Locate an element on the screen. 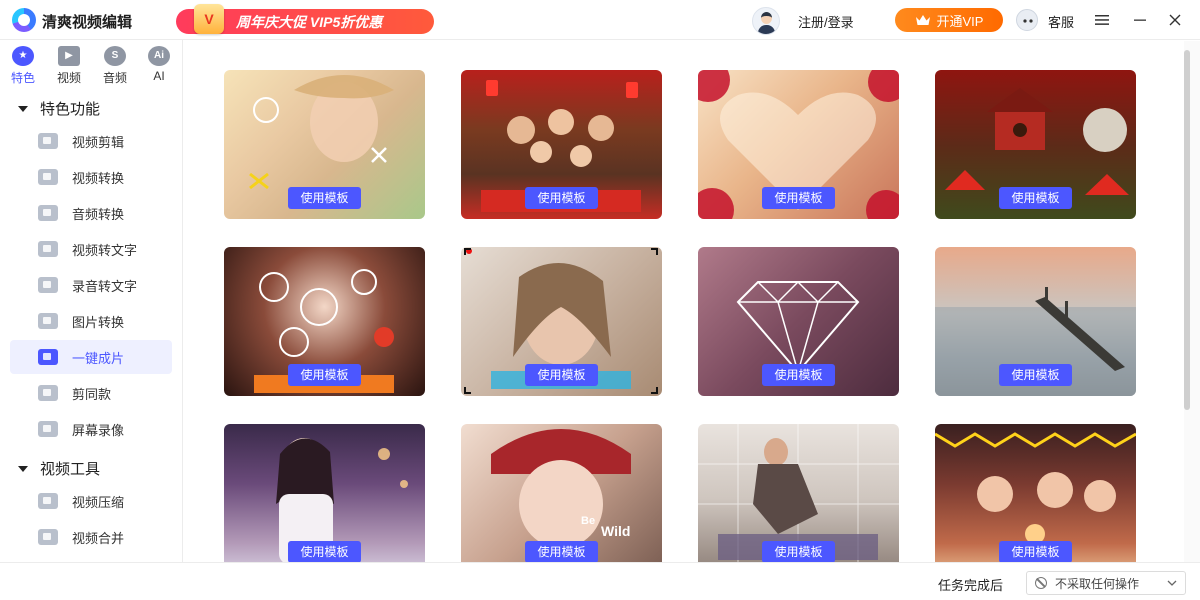 Image resolution: width=1200 pixels, height=600 pixels. sidebar-item-label: 视频转换 is located at coordinates (98, 178).